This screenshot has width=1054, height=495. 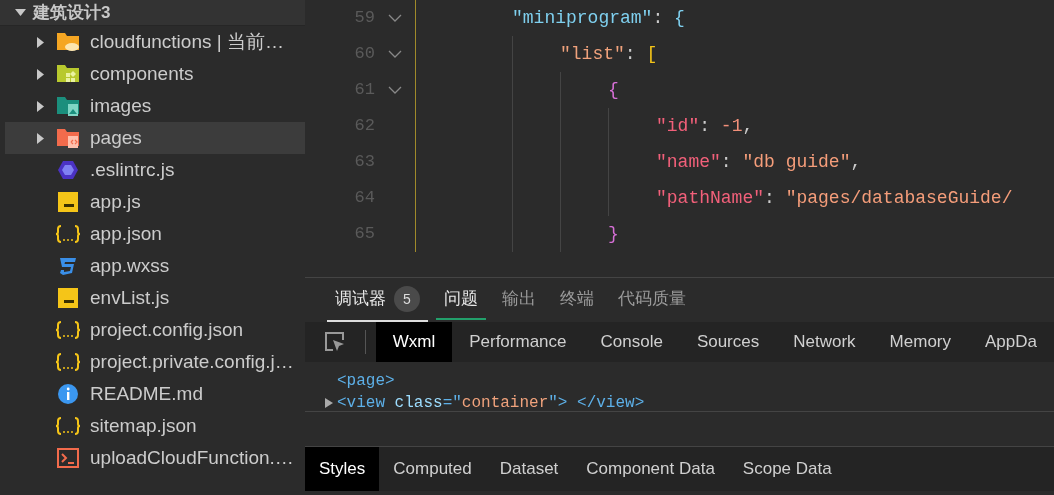 I want to click on devtools-tab: Performance, so click(x=518, y=342).